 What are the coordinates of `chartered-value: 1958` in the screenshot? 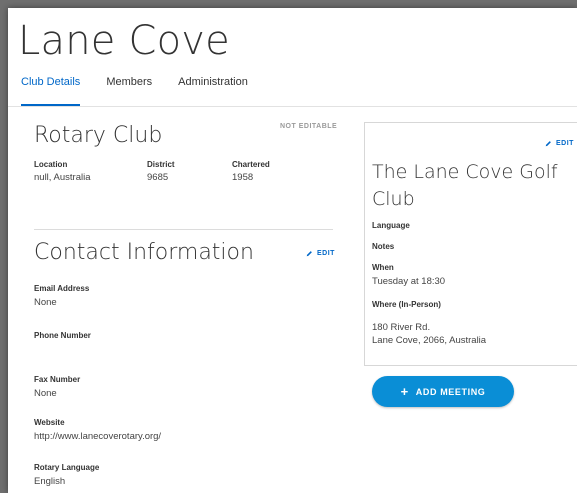 It's located at (243, 177).